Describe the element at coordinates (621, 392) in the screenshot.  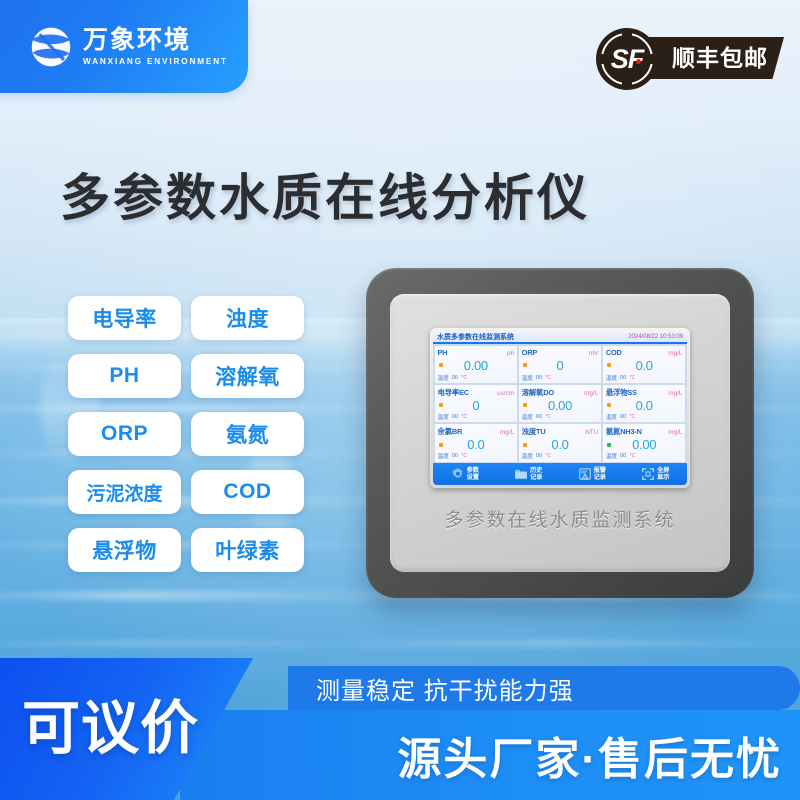
I see `measurement-name: 悬浮物SS` at that location.